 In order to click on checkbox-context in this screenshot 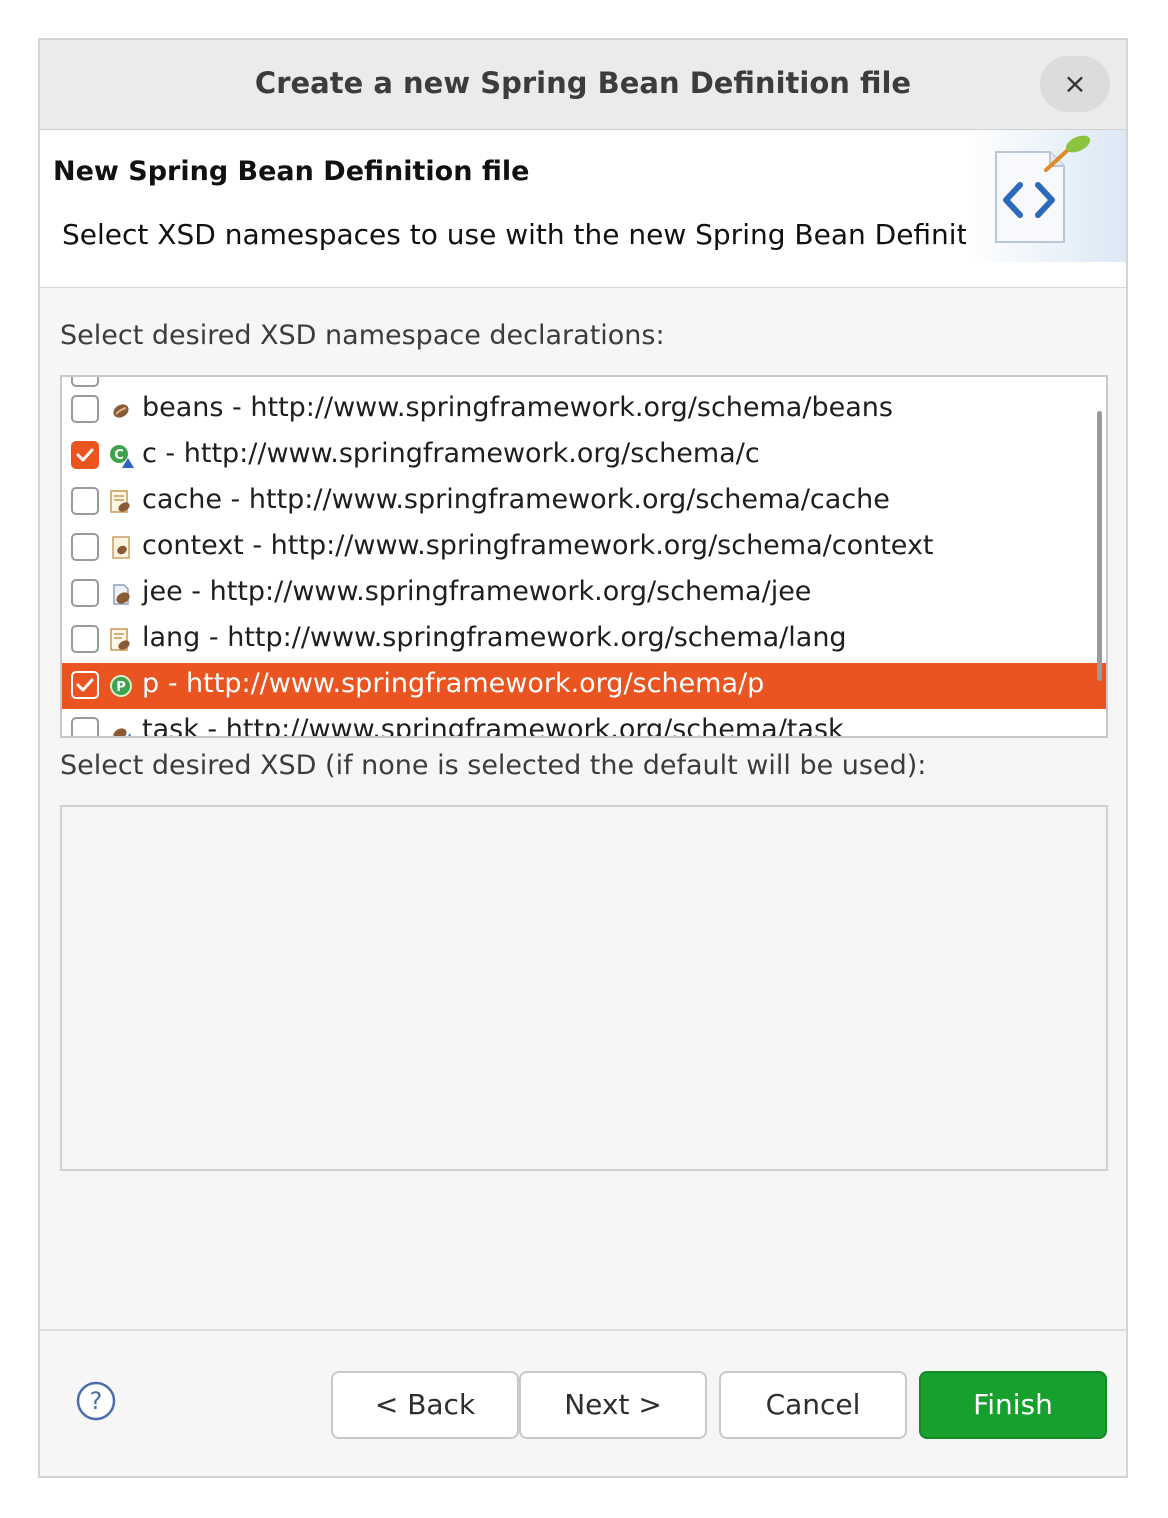, I will do `click(85, 547)`.